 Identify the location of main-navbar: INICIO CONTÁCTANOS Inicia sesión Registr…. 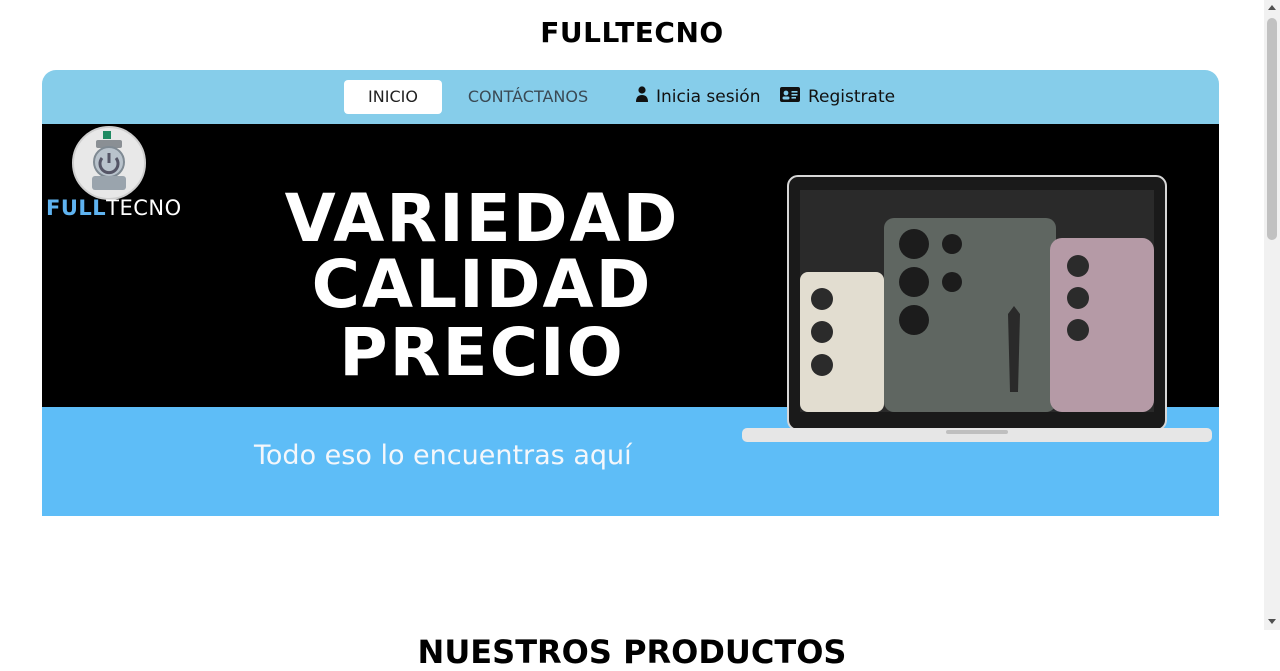
(630, 97).